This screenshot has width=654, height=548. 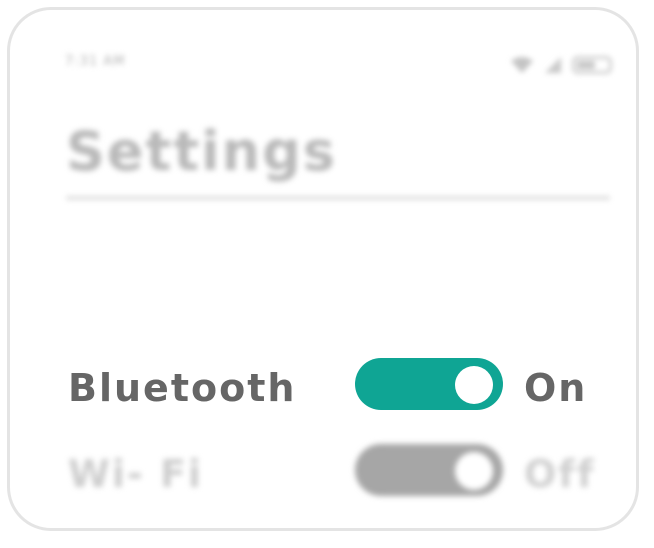 What do you see at coordinates (553, 65) in the screenshot?
I see `signal-icon` at bounding box center [553, 65].